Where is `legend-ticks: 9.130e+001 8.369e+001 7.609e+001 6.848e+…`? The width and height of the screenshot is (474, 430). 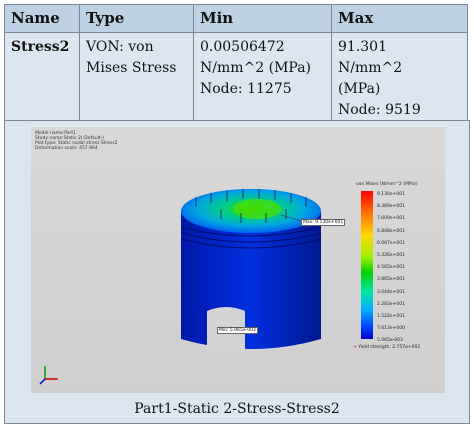
legend-ticks: 9.130e+001 8.369e+001 7.609e+001 6.848e+… is located at coordinates (391, 268).